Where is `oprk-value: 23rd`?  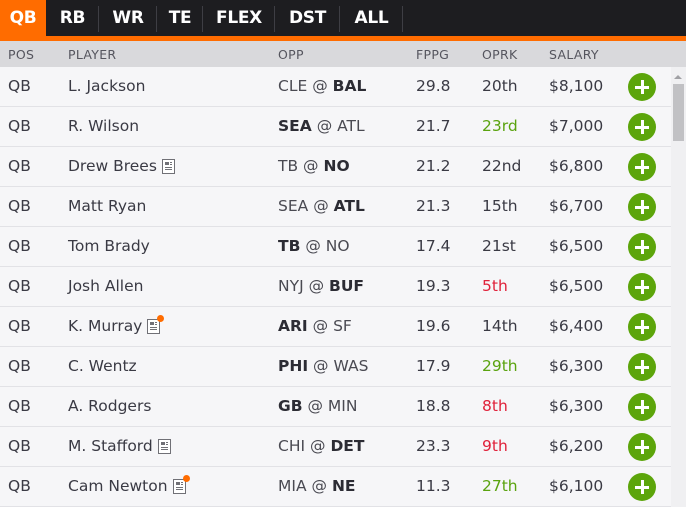 oprk-value: 23rd is located at coordinates (500, 126).